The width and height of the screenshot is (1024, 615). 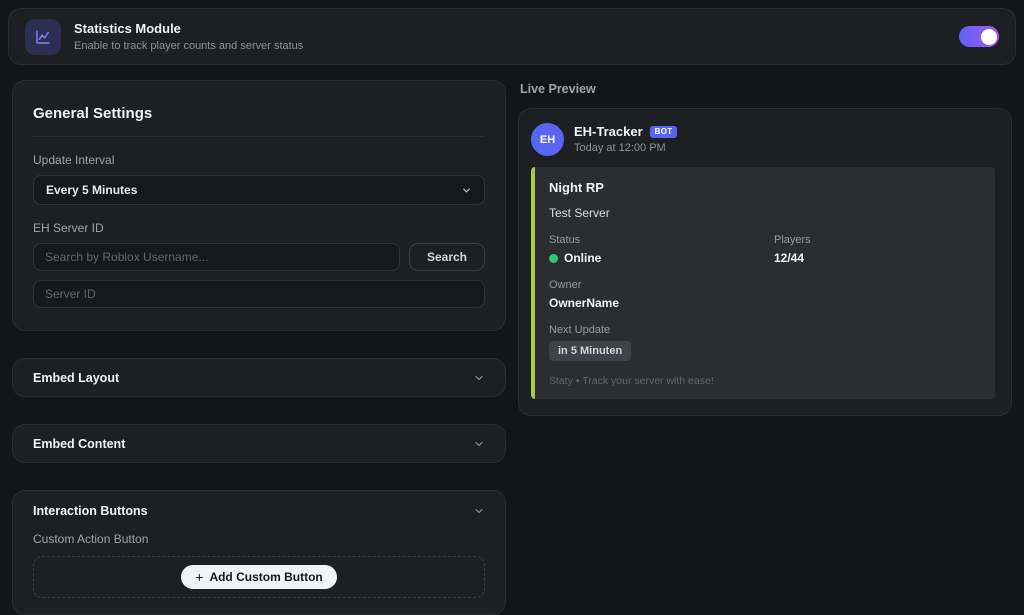 What do you see at coordinates (877, 249) in the screenshot?
I see `embed-field-players: Players 12/44` at bounding box center [877, 249].